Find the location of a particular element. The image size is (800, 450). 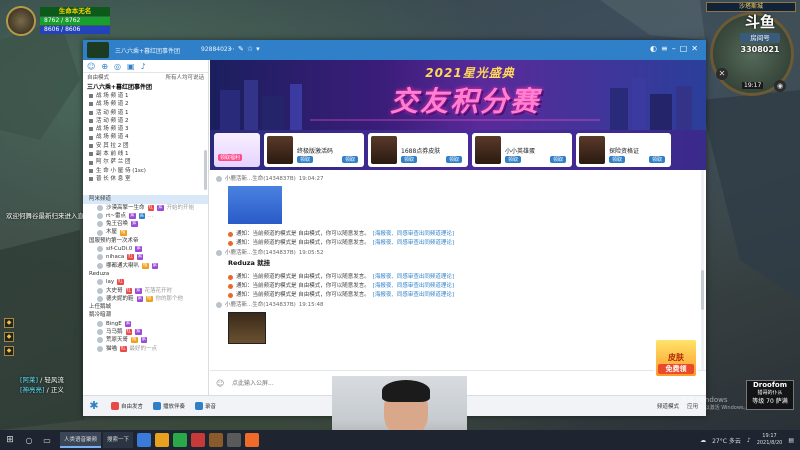

channel-mode-button: 频道模式 is located at coordinates (668, 406).